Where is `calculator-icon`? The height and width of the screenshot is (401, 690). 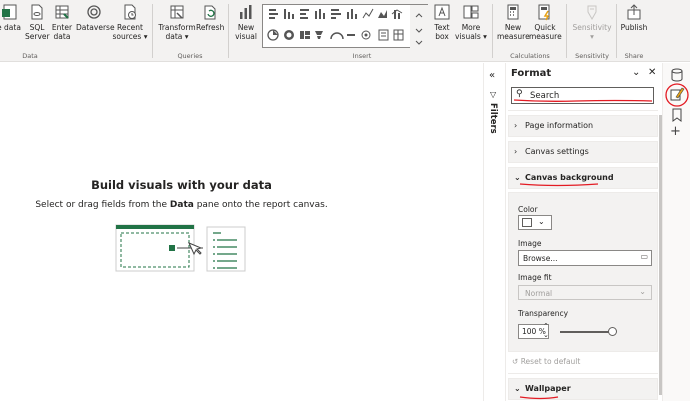
calculator-icon is located at coordinates (513, 12).